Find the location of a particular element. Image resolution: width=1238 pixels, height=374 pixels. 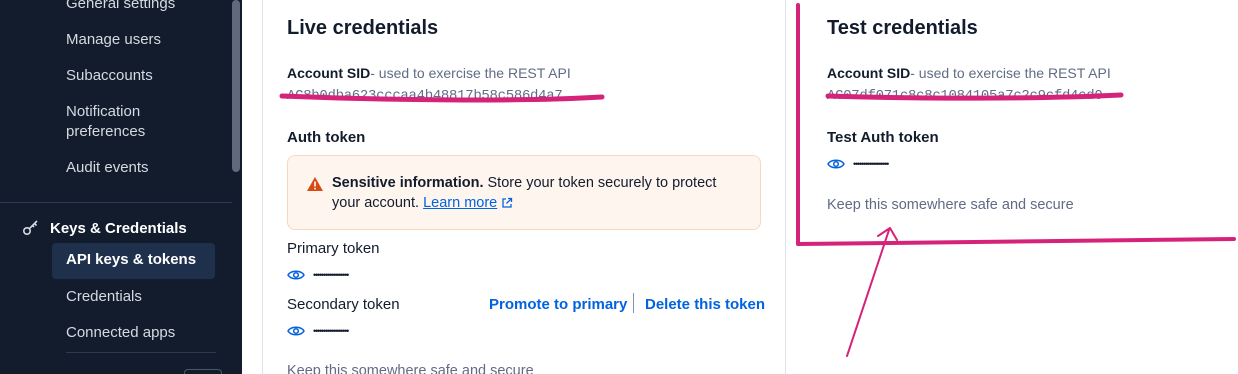

sidebar-item-audit-events: Audit events is located at coordinates (107, 168).